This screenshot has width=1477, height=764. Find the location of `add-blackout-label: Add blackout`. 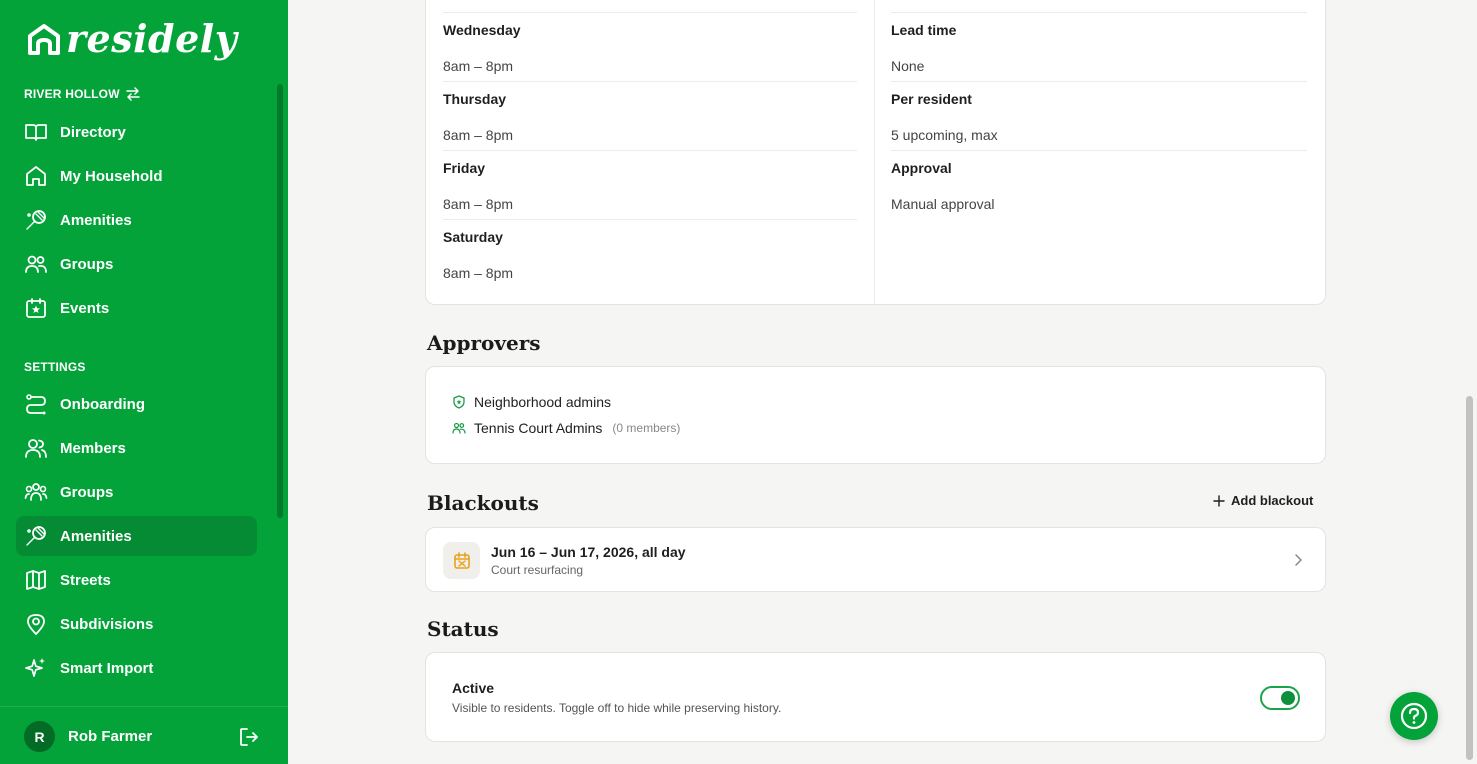

add-blackout-label: Add blackout is located at coordinates (1272, 500).